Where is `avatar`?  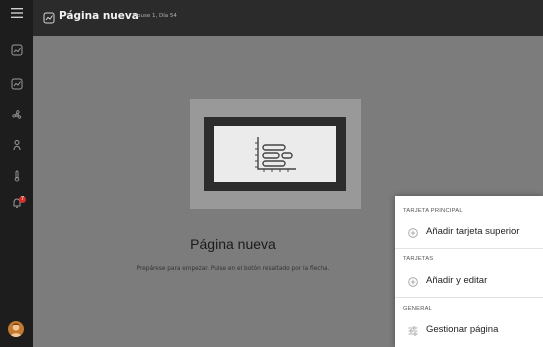 avatar is located at coordinates (16, 329).